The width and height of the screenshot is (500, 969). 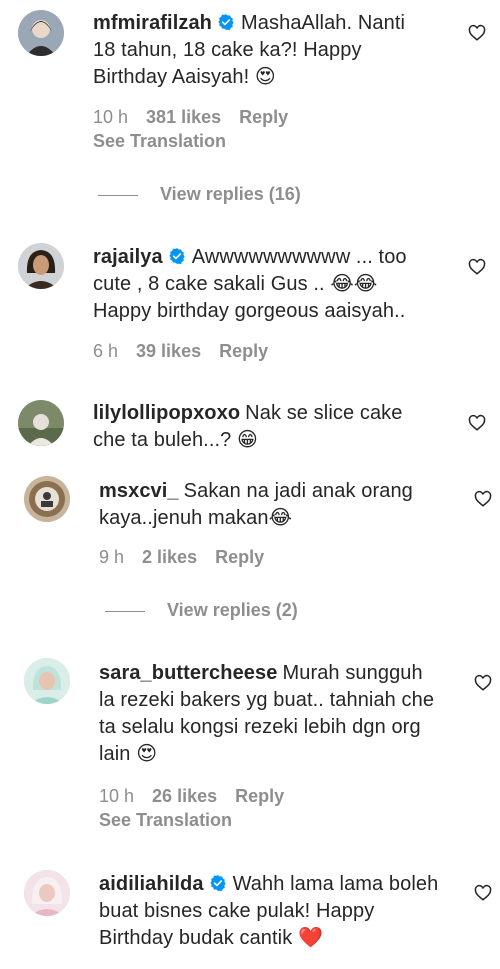 I want to click on likes-count: 2 likes, so click(x=169, y=557).